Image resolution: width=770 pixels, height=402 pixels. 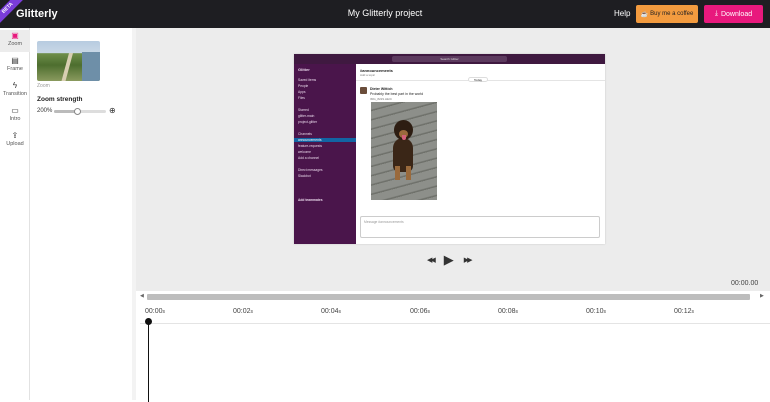 What do you see at coordinates (397, 94) in the screenshot?
I see `slack-message: Probably the best part in the world` at bounding box center [397, 94].